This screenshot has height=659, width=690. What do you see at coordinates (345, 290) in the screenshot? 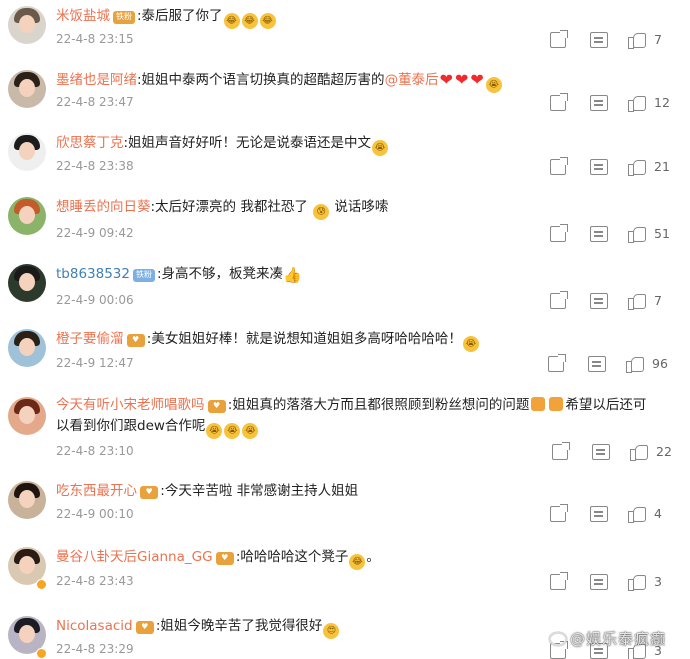
I see `comment-item: tb8638532 铁粉:身高不够，板凳来凑👍 22-4-9 00:06 7` at bounding box center [345, 290].